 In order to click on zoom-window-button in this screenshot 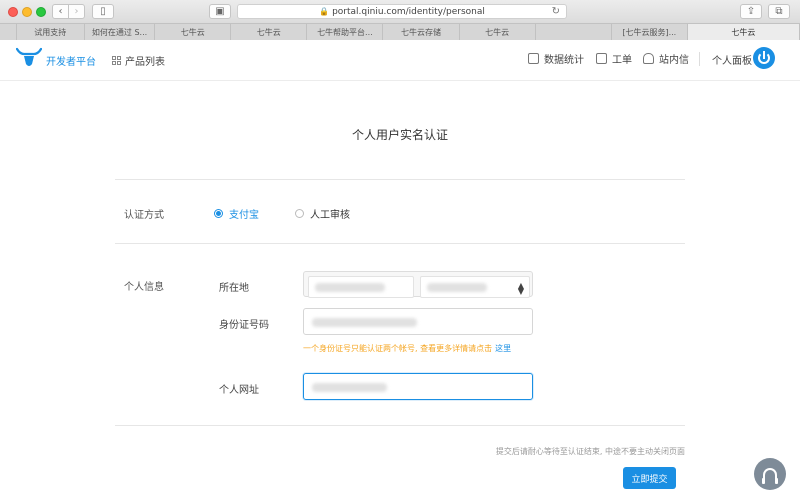, I will do `click(41, 12)`.